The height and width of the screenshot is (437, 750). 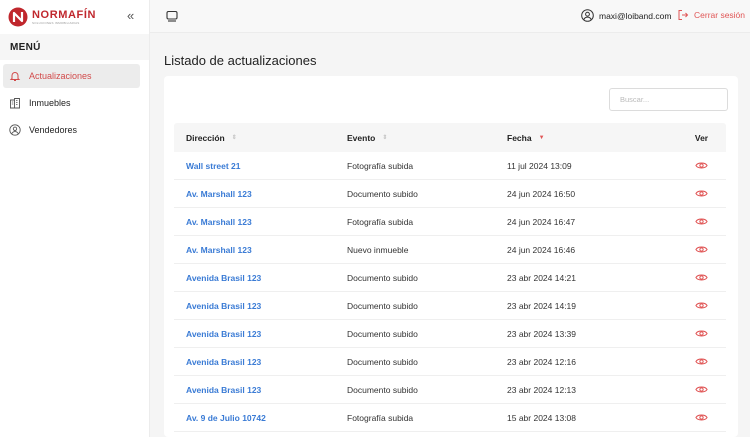 What do you see at coordinates (542, 277) in the screenshot?
I see `date-cell: 23 abr 2024 14:21` at bounding box center [542, 277].